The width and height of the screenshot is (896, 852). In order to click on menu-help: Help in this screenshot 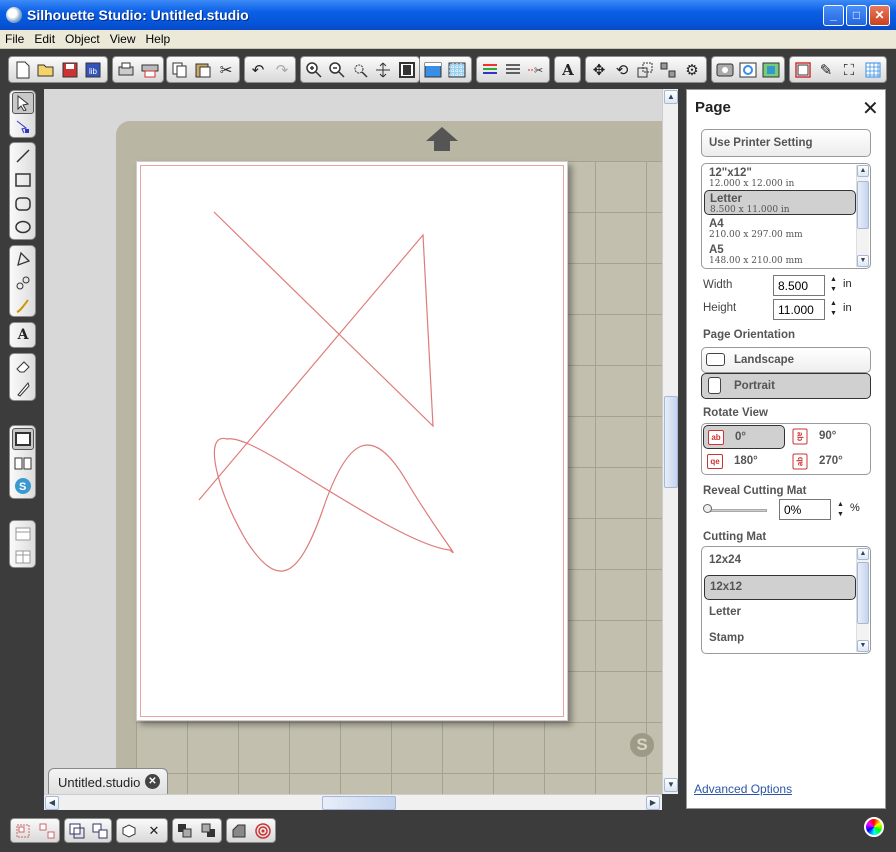, I will do `click(158, 38)`.